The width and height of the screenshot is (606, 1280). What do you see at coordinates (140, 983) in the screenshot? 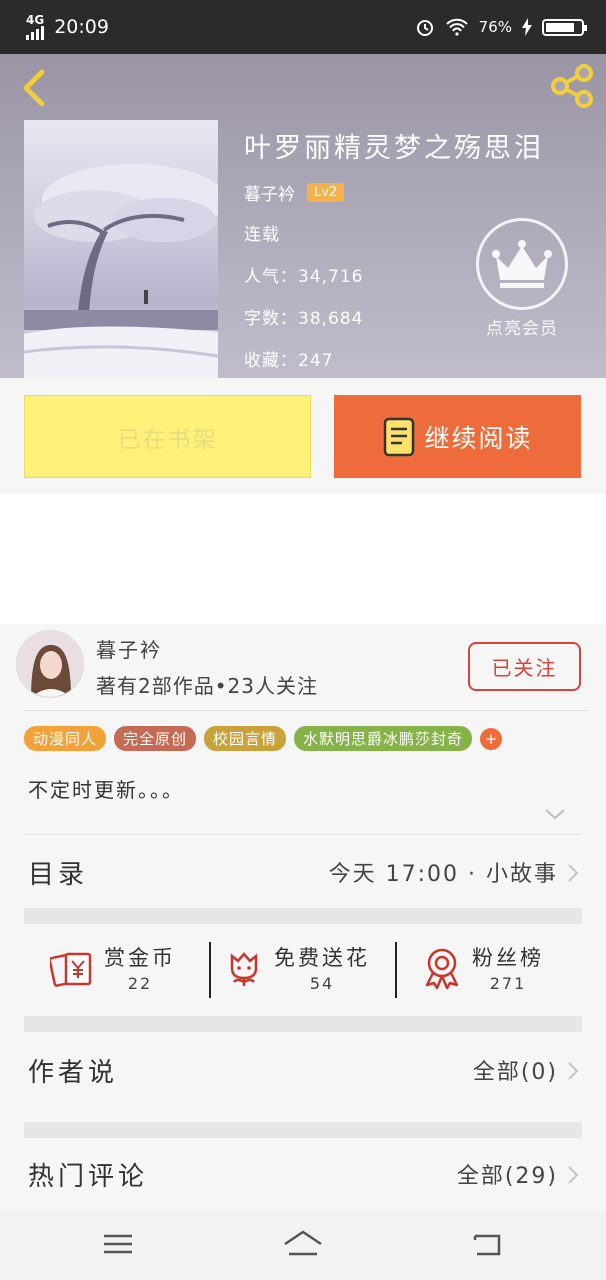
I see `reward-count: 22` at bounding box center [140, 983].